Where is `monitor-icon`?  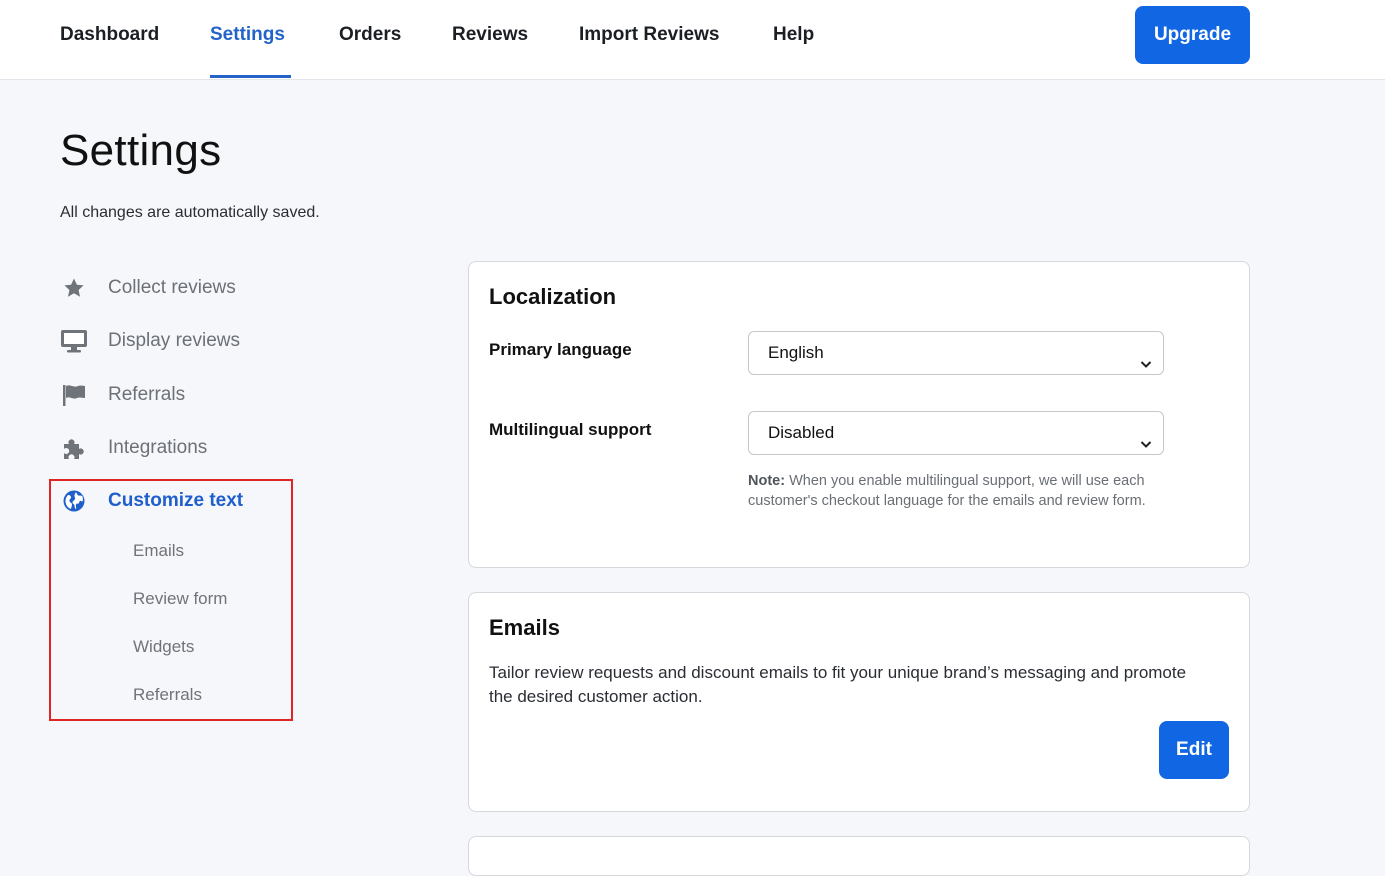
monitor-icon is located at coordinates (74, 341).